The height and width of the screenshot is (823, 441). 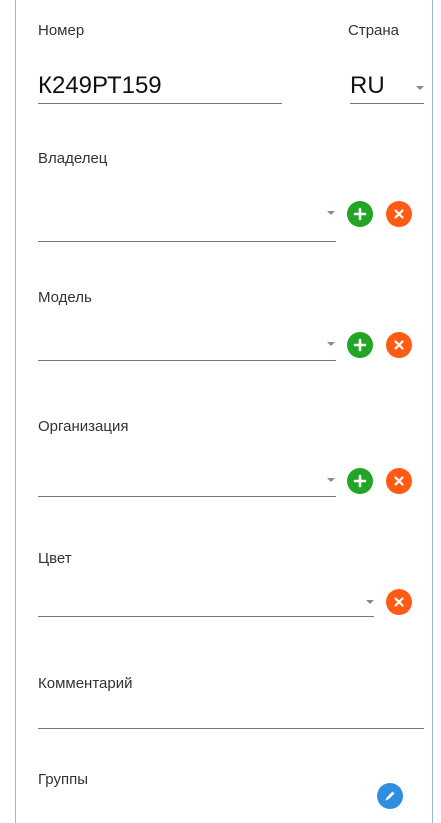 I want to click on model-chevron-down-icon, so click(x=331, y=344).